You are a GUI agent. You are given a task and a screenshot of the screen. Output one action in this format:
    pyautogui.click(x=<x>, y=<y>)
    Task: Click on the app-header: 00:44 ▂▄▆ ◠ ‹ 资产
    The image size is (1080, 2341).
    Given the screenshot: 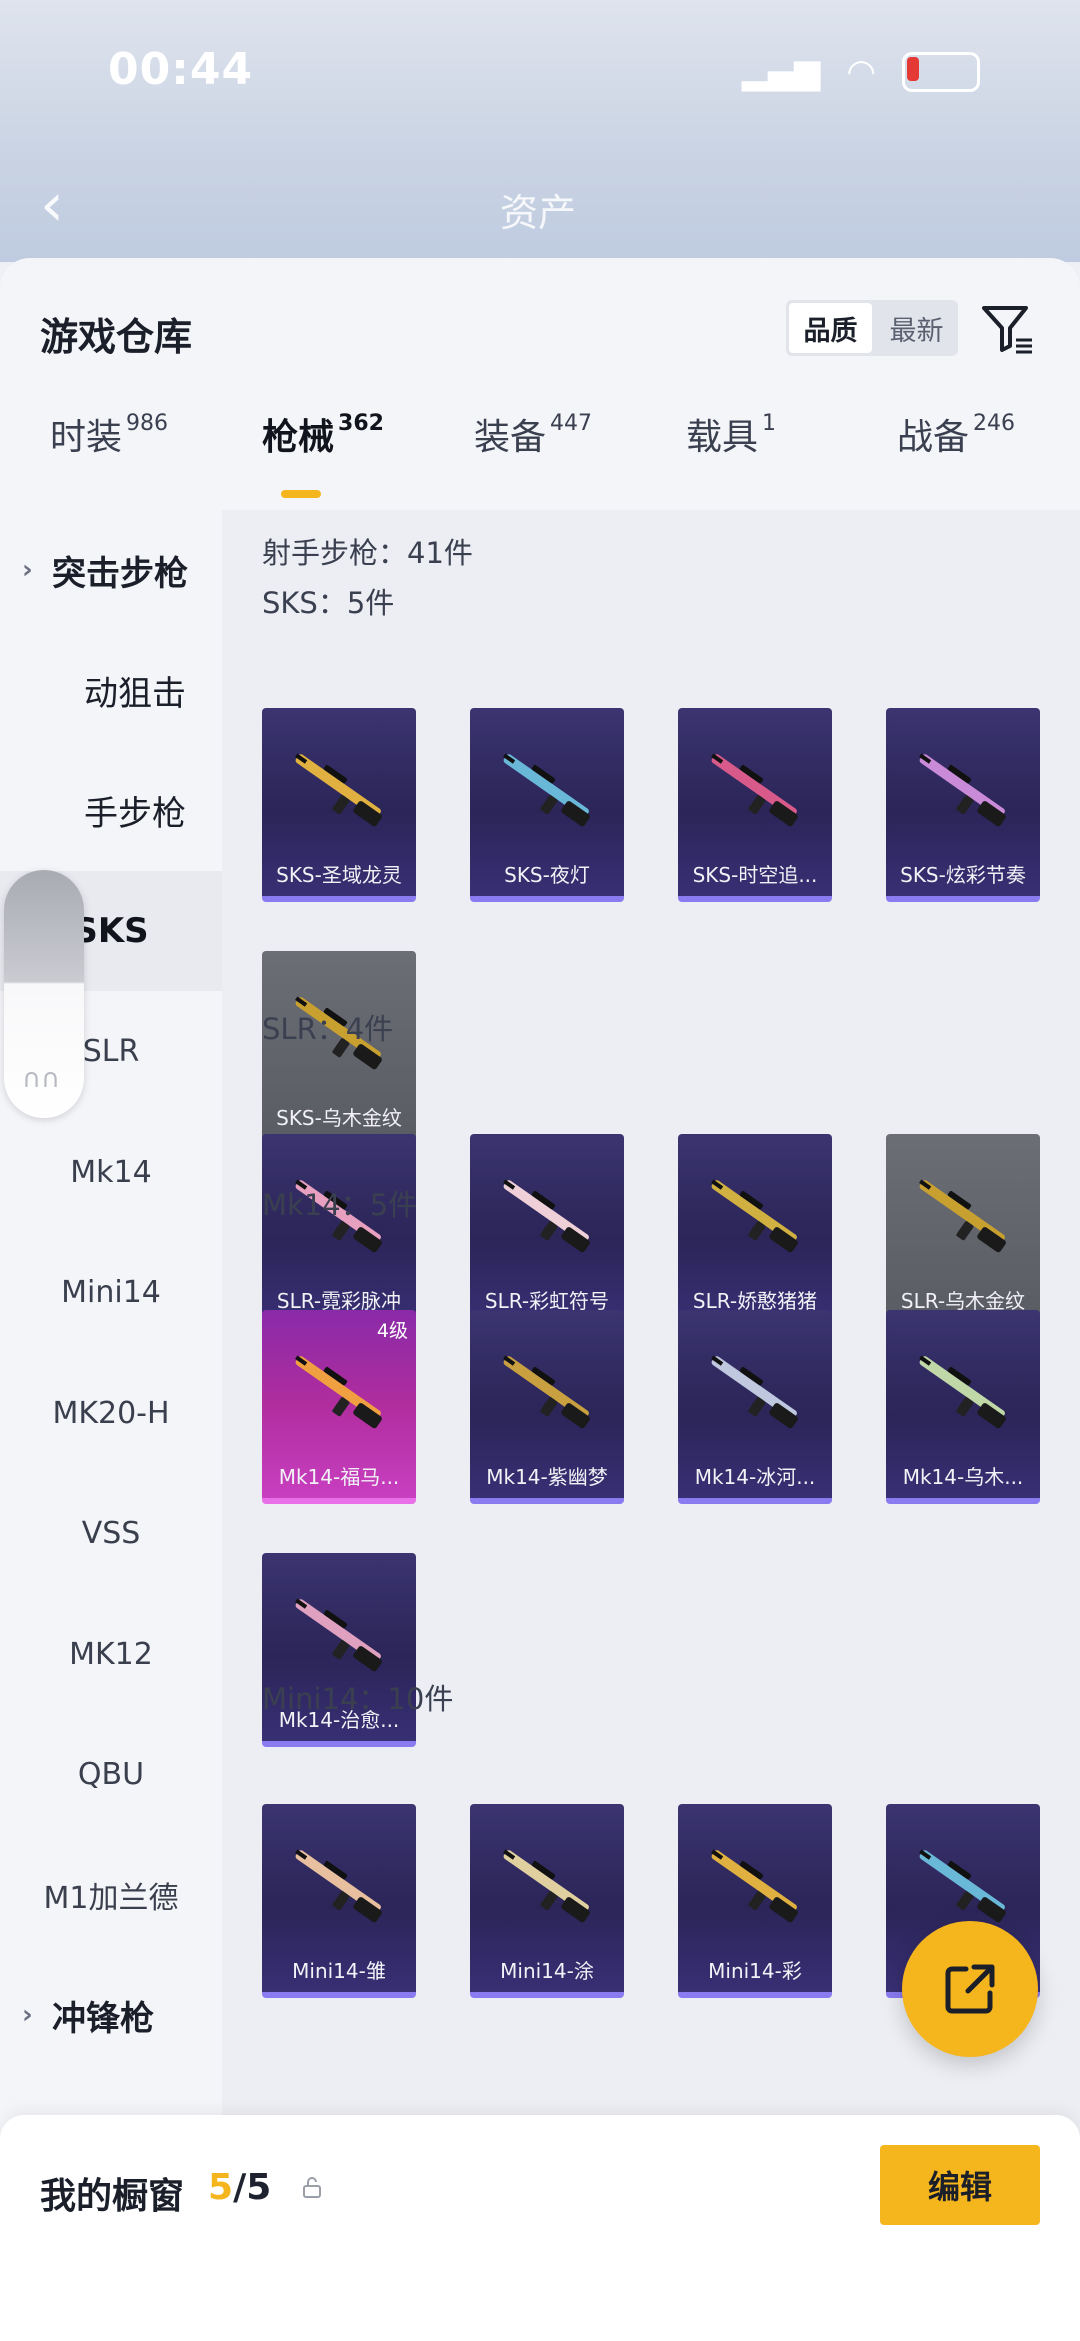 What is the action you would take?
    pyautogui.click(x=540, y=131)
    